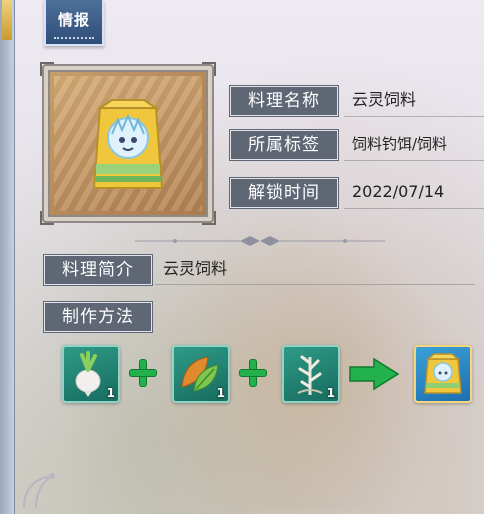  I want to click on ingredient-slot-turnip: 1, so click(91, 374).